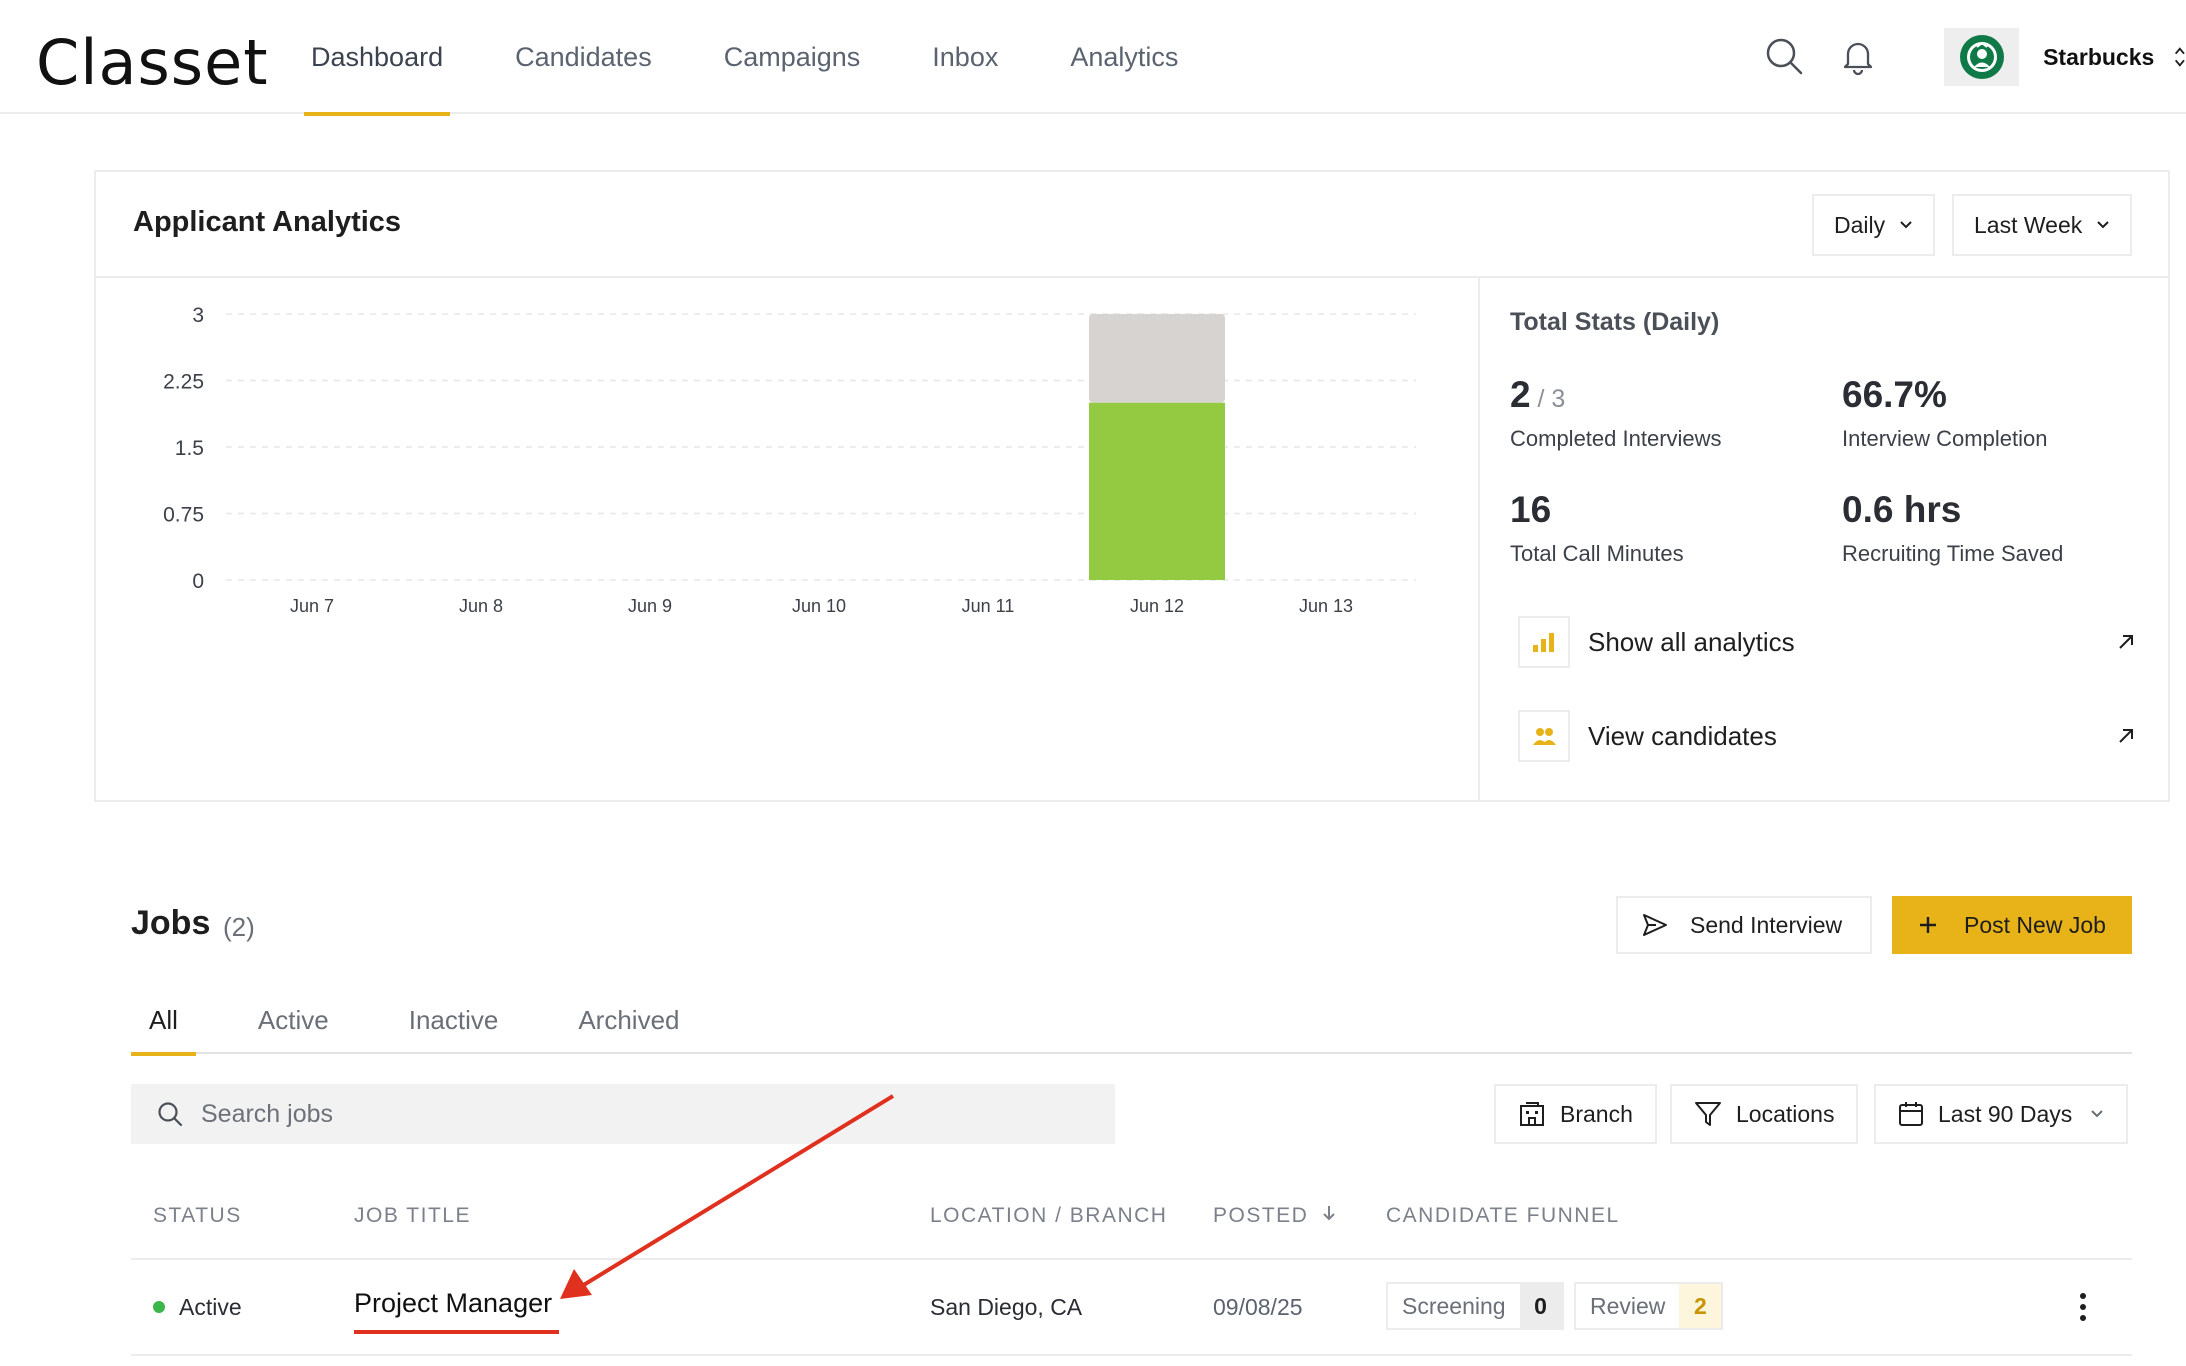 This screenshot has height=1366, width=2186. What do you see at coordinates (1544, 736) in the screenshot?
I see `users-icon` at bounding box center [1544, 736].